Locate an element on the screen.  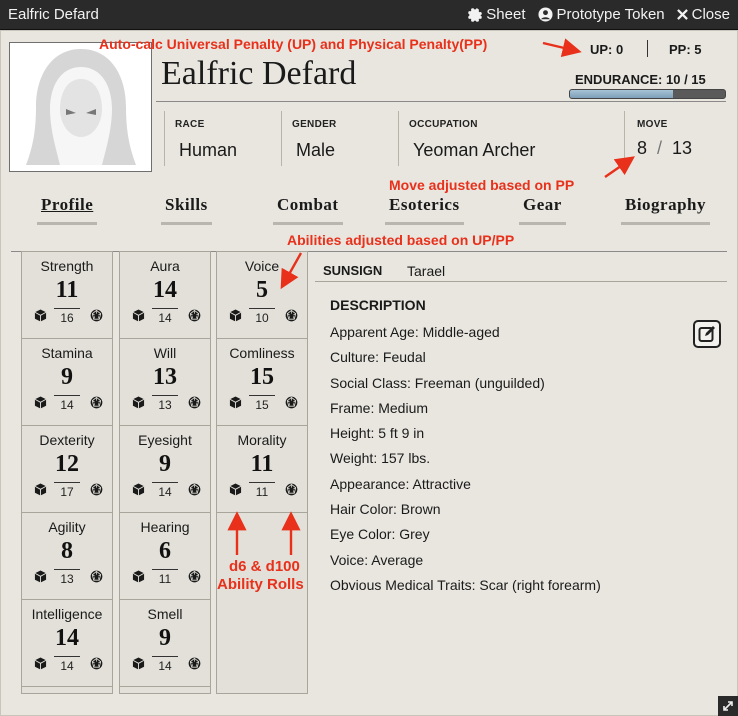
resize-icon is located at coordinates (728, 706).